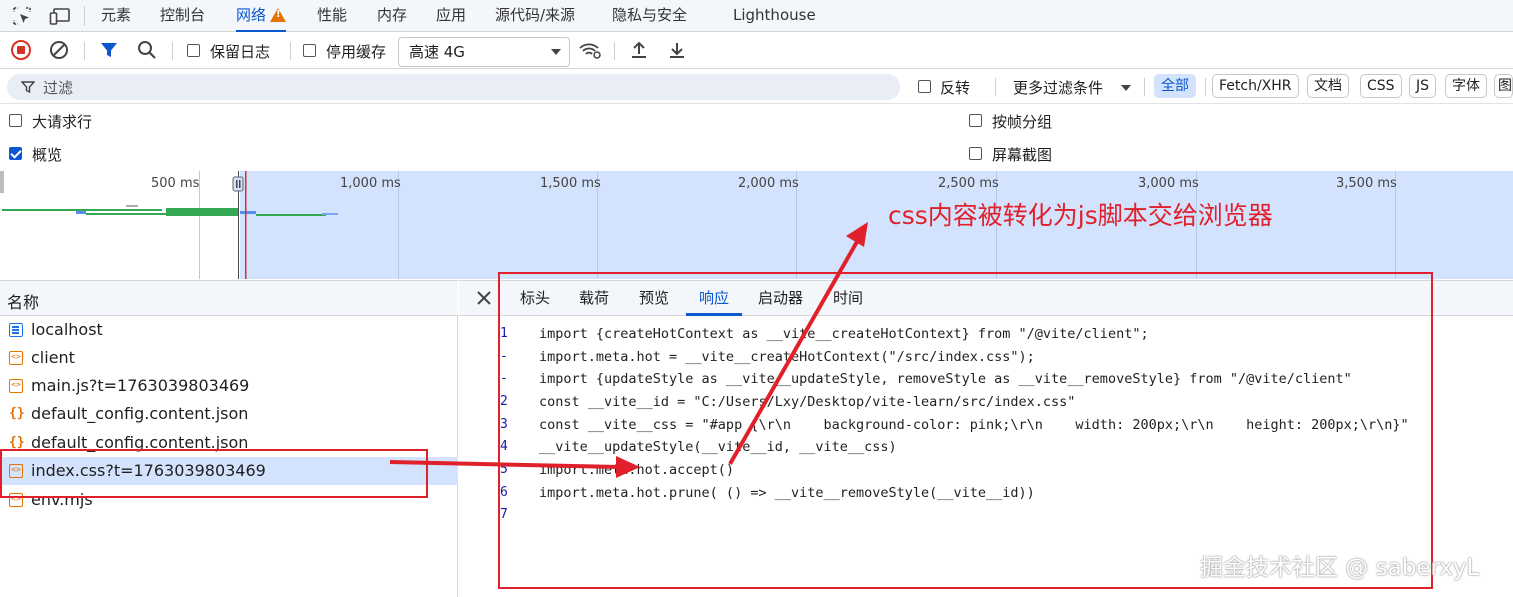  I want to click on more-filters-dropdown: 更多过滤条件, so click(1072, 88).